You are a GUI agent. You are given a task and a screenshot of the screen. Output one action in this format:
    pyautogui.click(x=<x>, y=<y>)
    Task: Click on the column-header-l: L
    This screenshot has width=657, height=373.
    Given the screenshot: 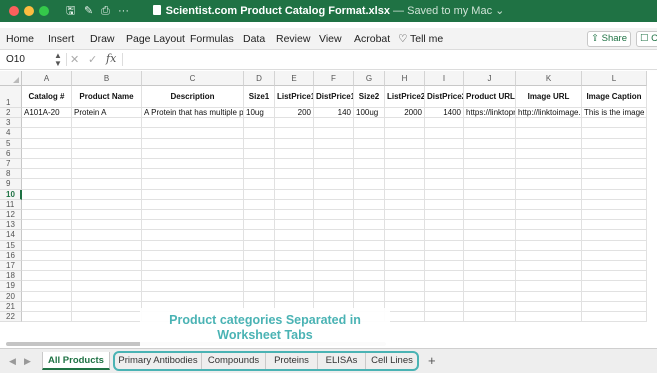 What is the action you would take?
    pyautogui.click(x=614, y=78)
    